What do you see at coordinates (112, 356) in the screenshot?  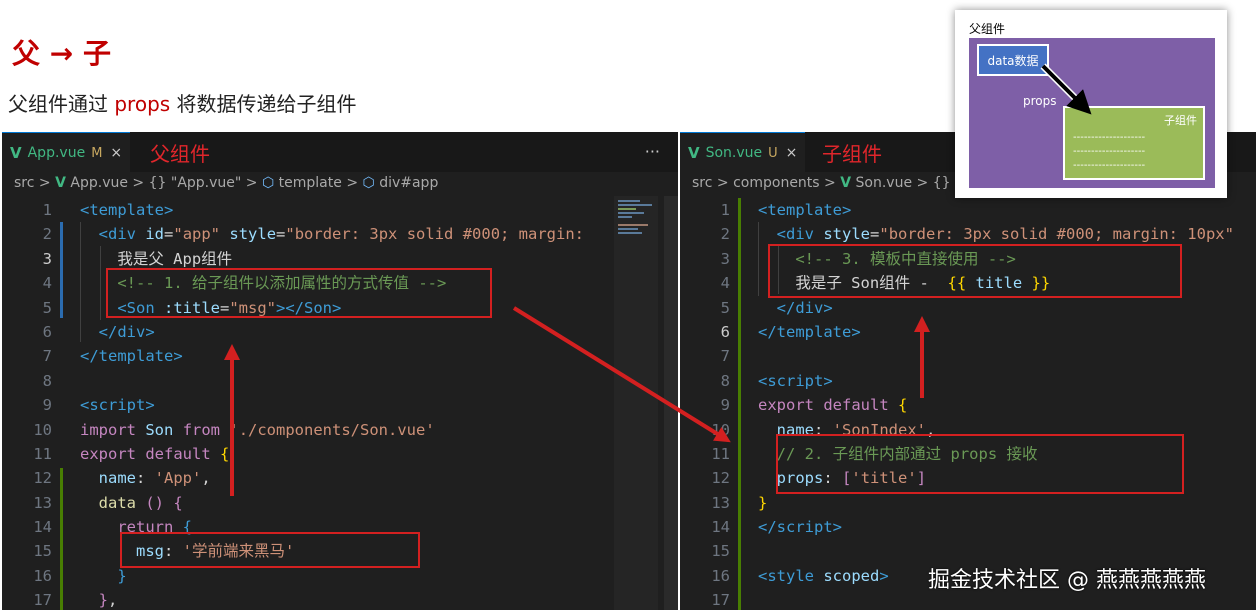 I see `code-line: 7 </template>` at bounding box center [112, 356].